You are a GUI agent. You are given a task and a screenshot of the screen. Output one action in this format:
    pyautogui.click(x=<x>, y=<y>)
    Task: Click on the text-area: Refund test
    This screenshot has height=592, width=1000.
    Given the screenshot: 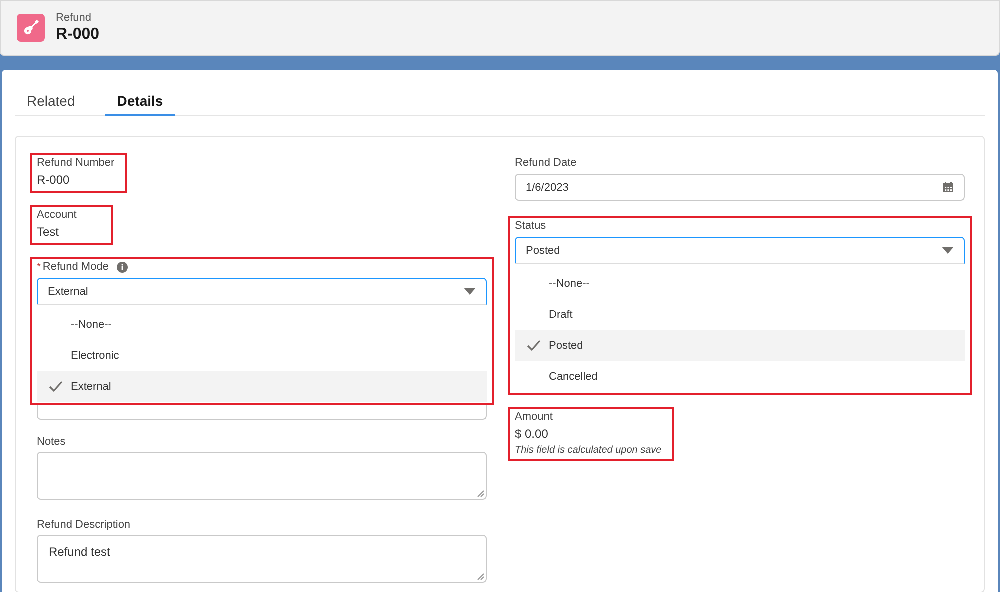 What is the action you would take?
    pyautogui.click(x=262, y=559)
    